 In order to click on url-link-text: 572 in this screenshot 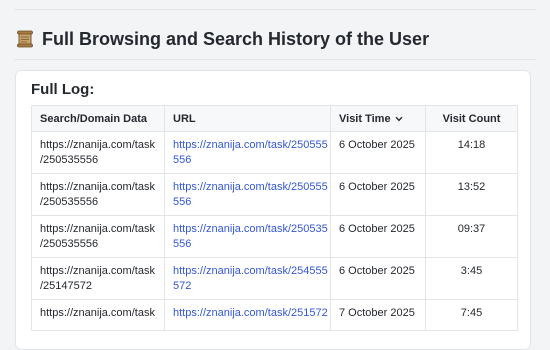, I will do `click(247, 286)`.